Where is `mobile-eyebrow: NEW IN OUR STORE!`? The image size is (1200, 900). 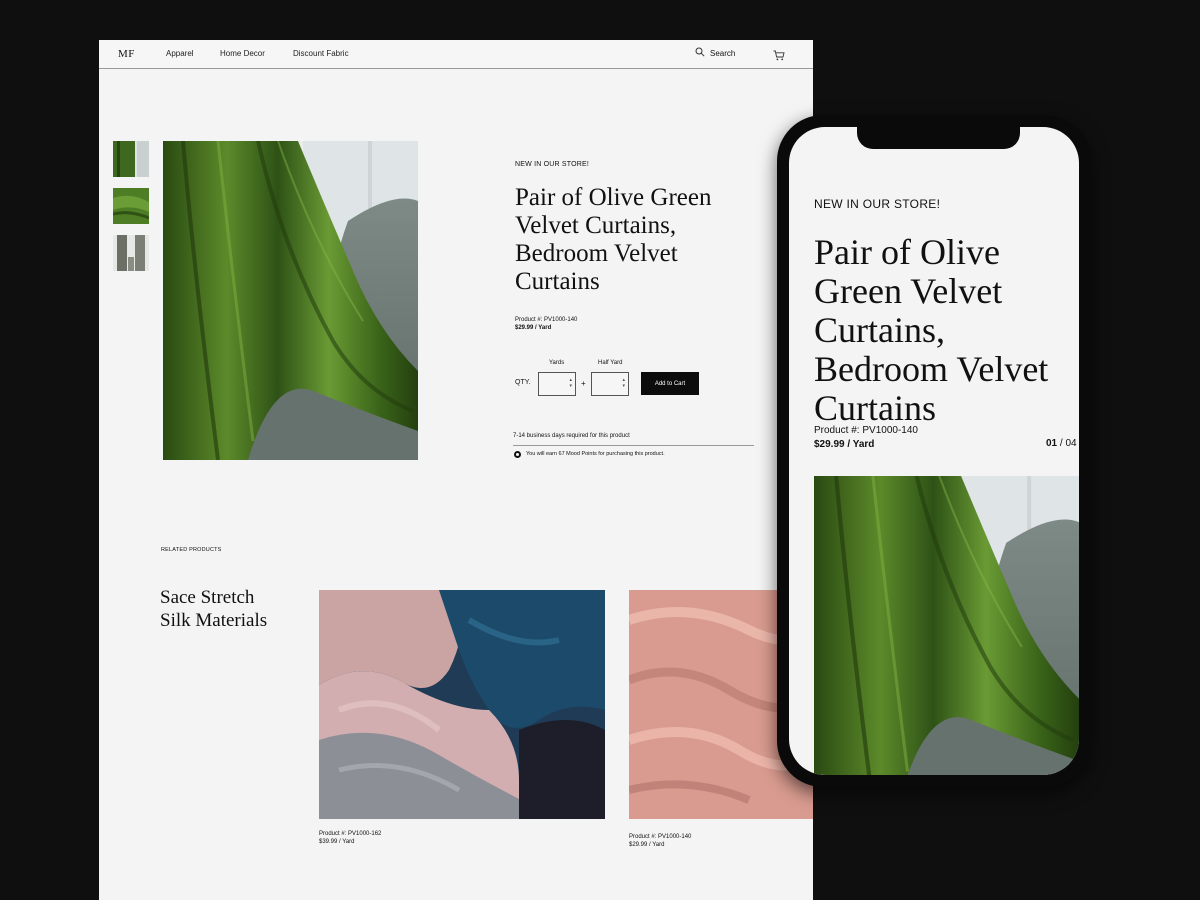
mobile-eyebrow: NEW IN OUR STORE! is located at coordinates (877, 204).